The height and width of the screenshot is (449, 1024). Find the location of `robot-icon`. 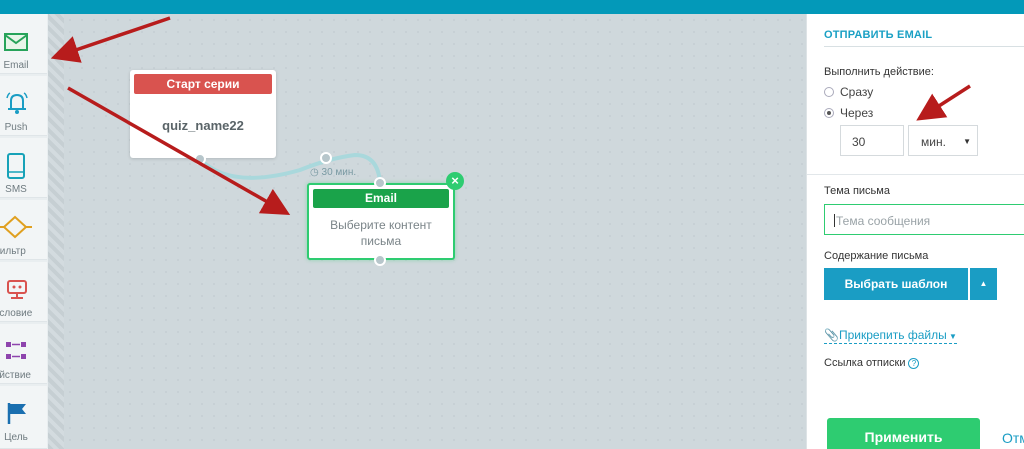

robot-icon is located at coordinates (17, 289).